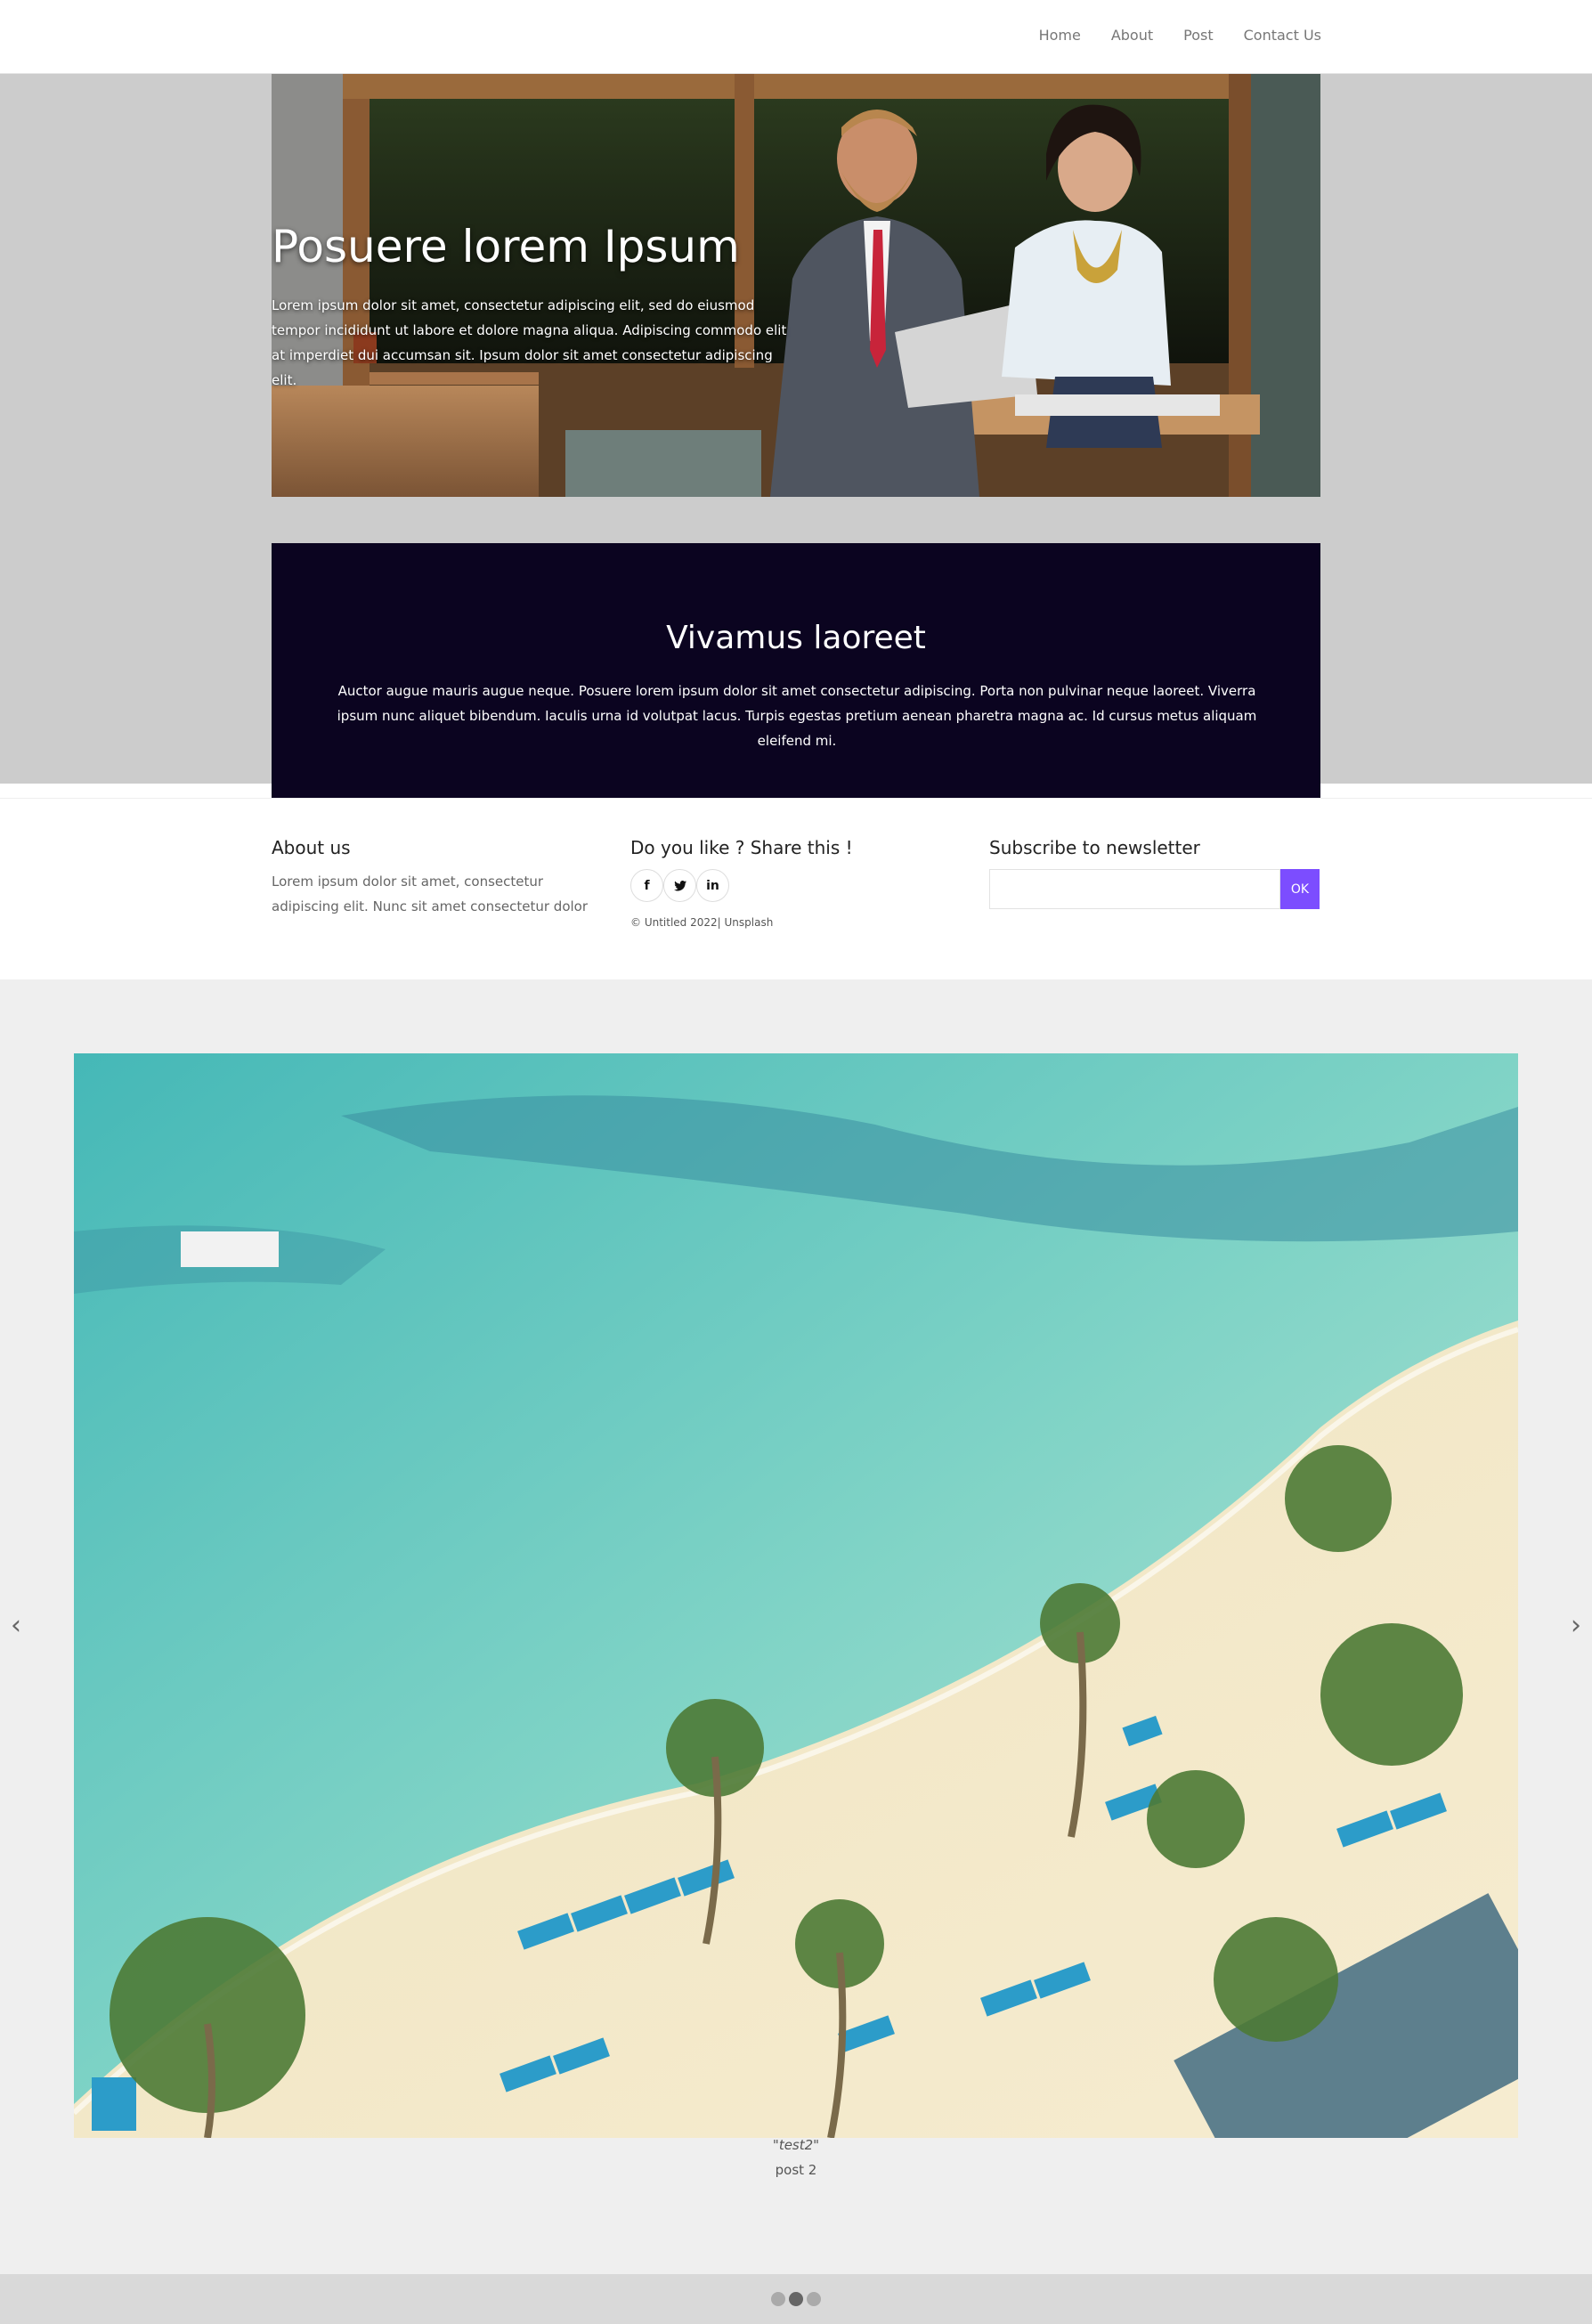 This screenshot has width=1592, height=2324. Describe the element at coordinates (1180, 35) in the screenshot. I see `nav-links: Home About Post Contact Us` at that location.